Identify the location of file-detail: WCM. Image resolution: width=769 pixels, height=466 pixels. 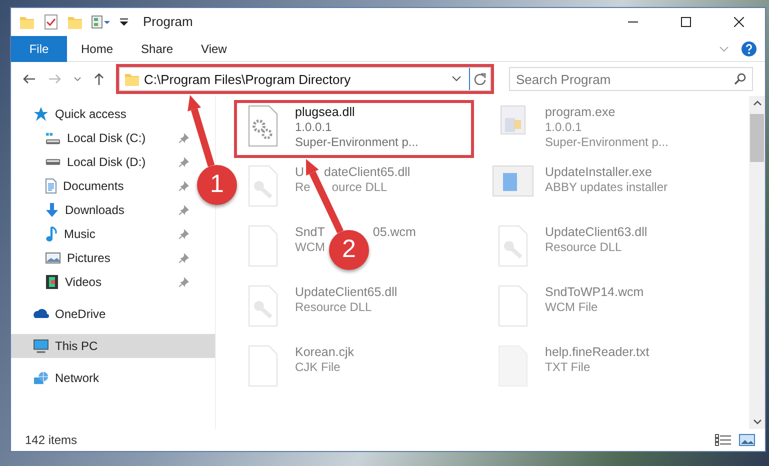
(310, 247).